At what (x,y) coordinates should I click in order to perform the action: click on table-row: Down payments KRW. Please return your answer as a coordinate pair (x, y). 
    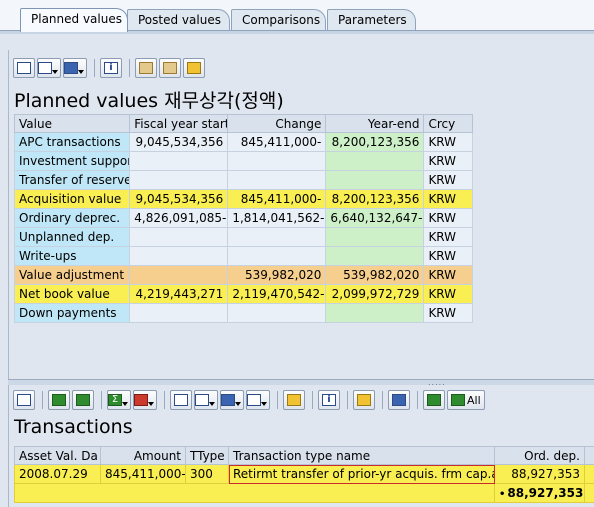
    Looking at the image, I should click on (243, 313).